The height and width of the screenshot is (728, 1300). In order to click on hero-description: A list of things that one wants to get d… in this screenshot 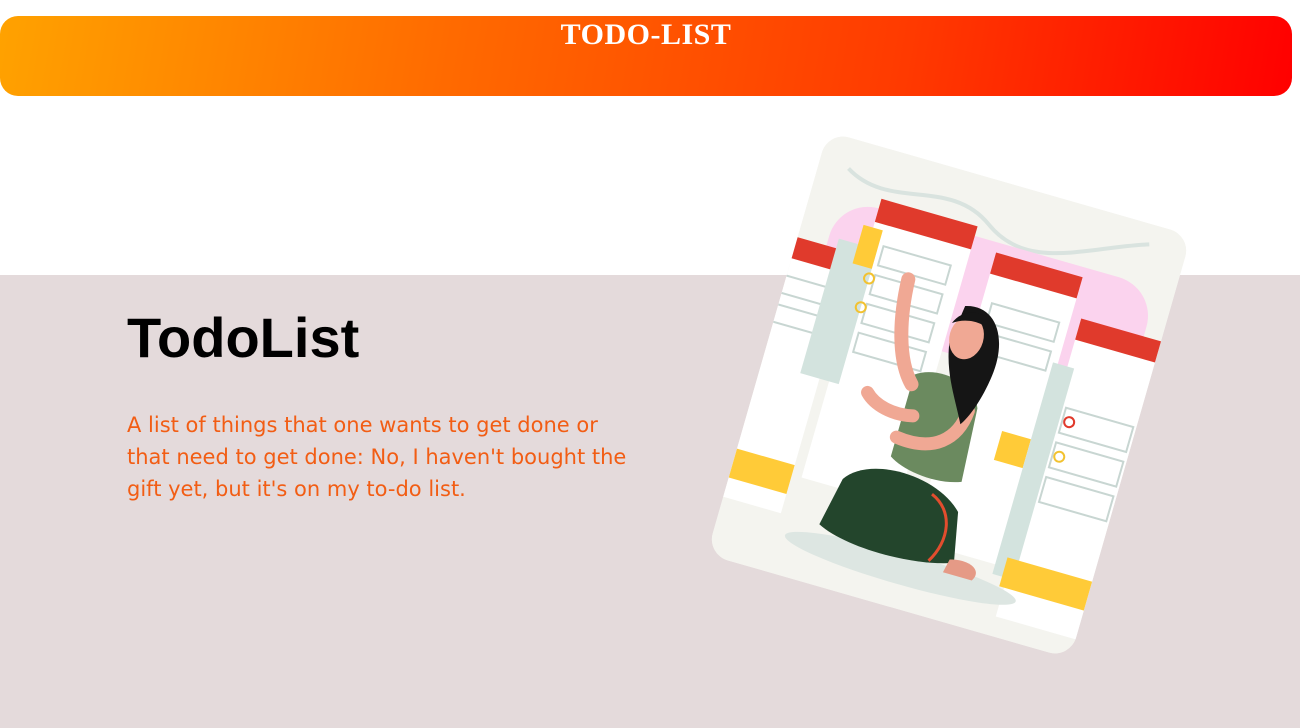, I will do `click(377, 457)`.